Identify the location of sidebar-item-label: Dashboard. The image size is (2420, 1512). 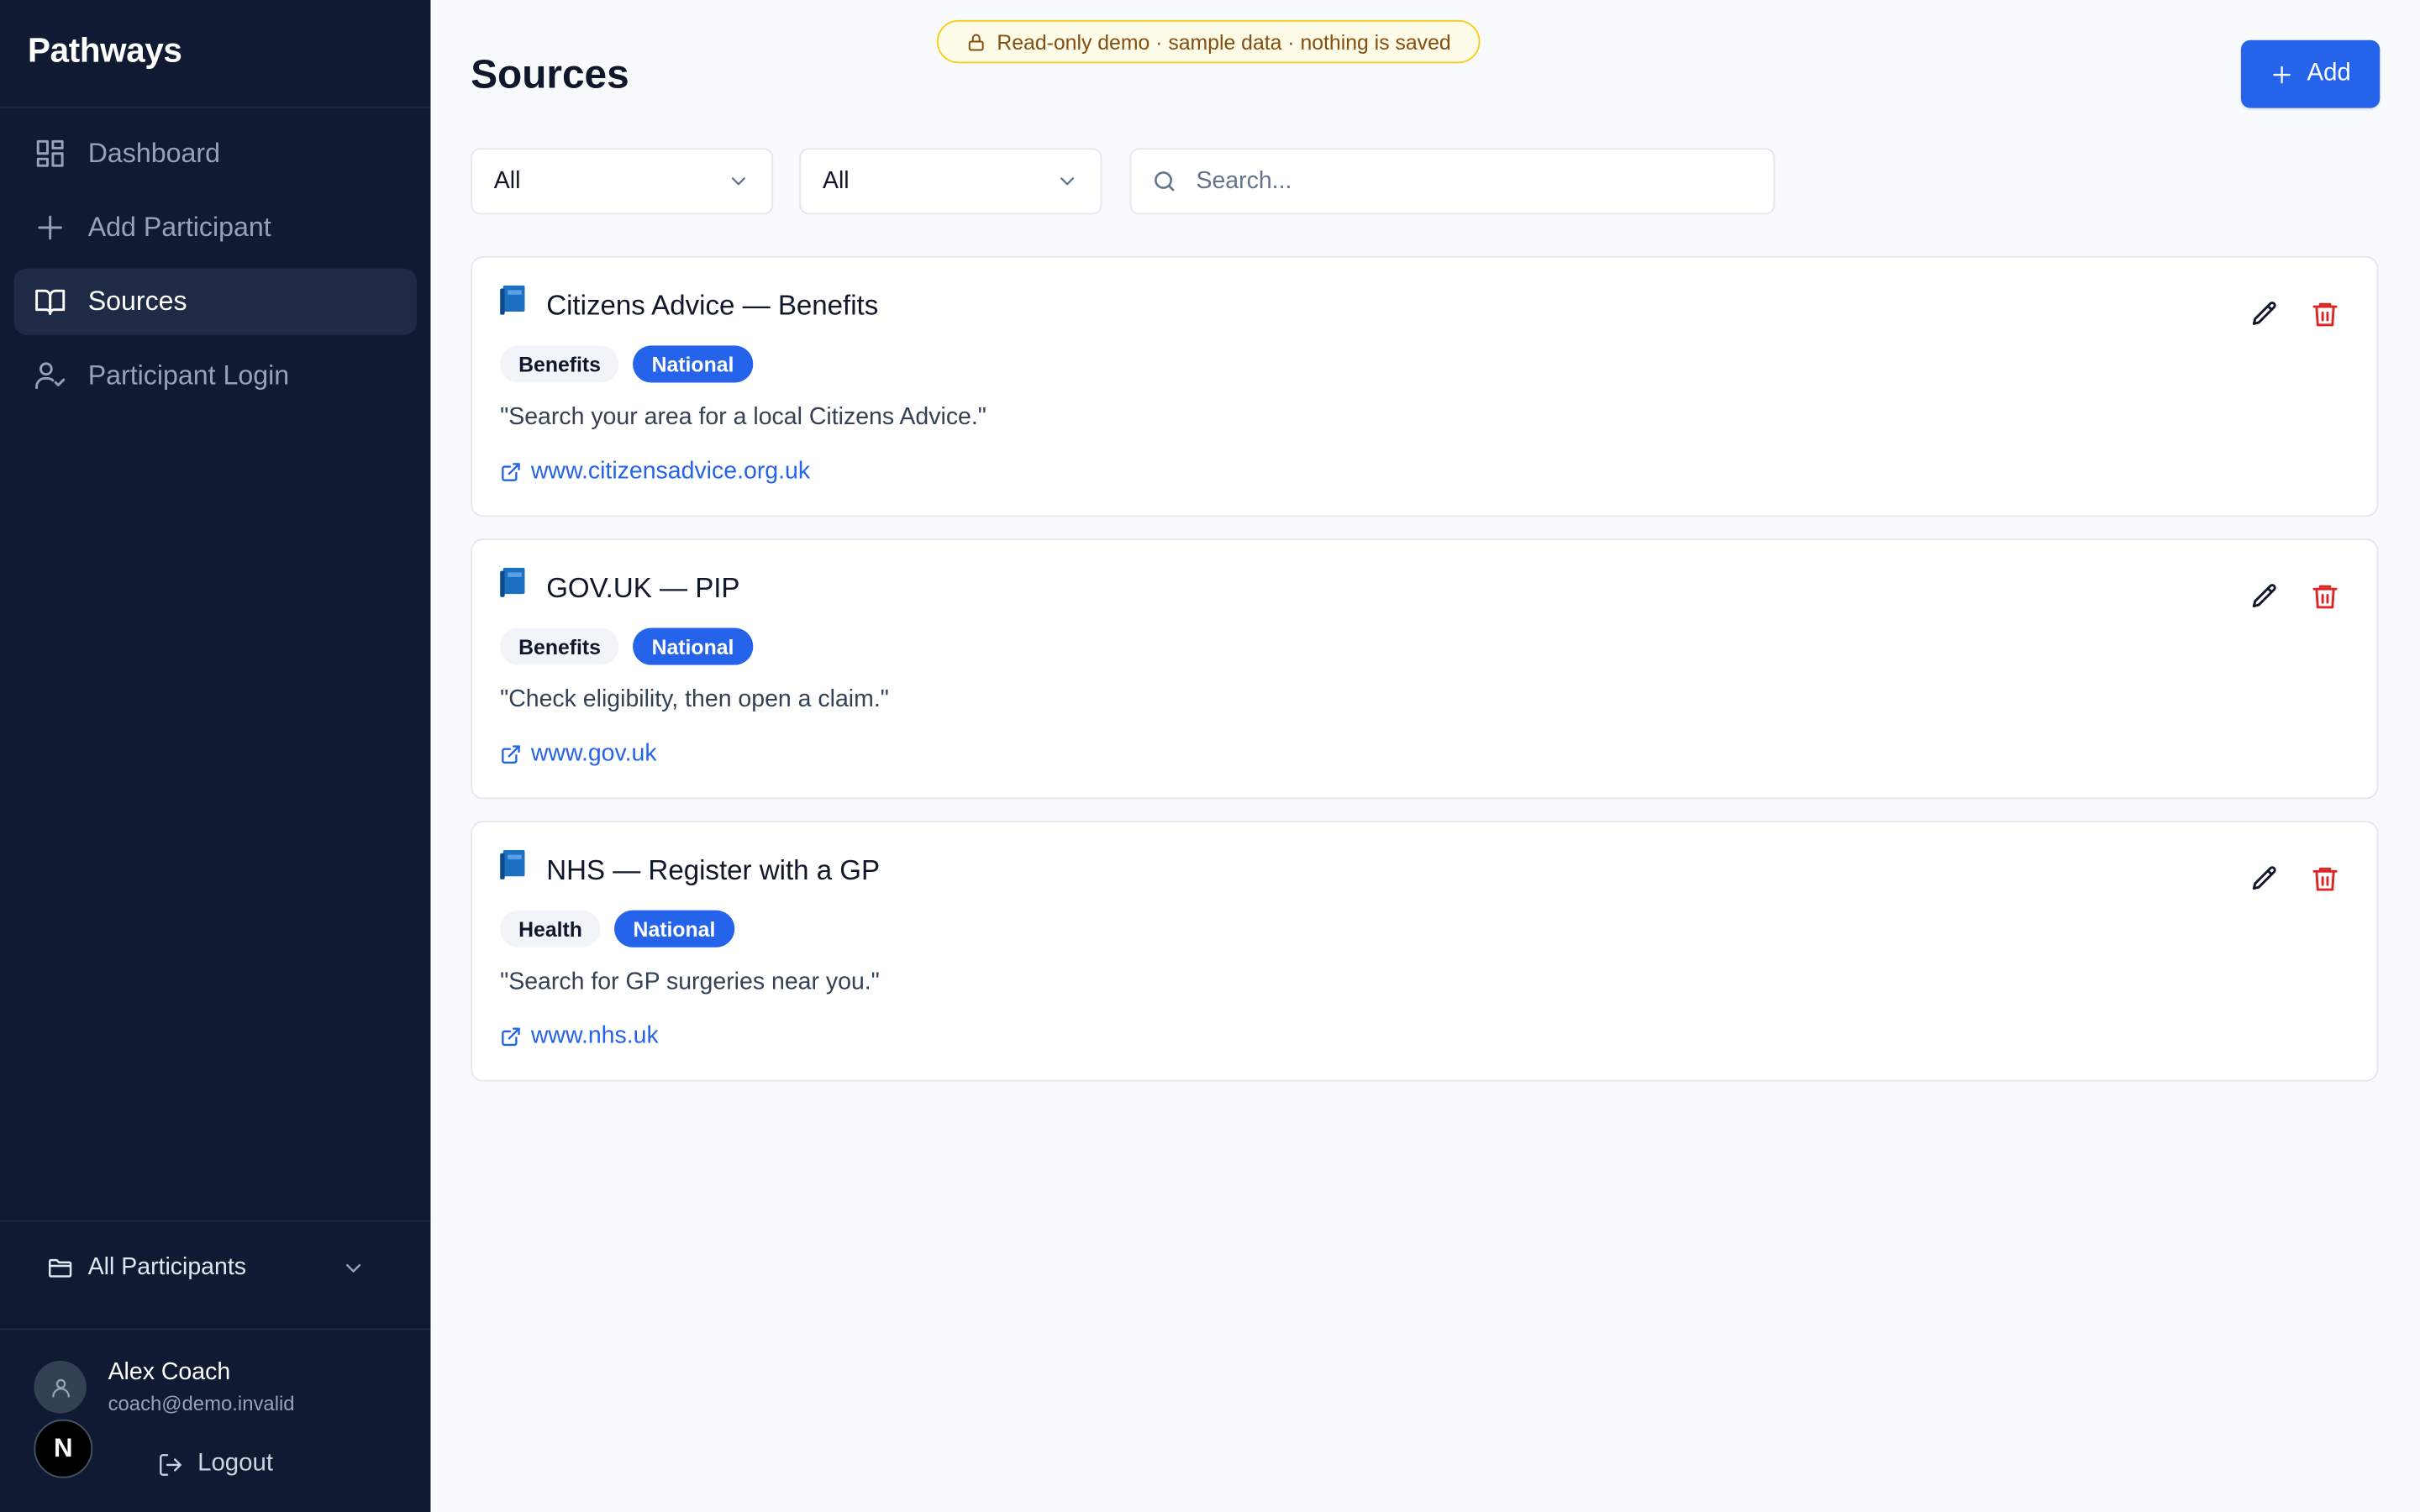
(153, 153).